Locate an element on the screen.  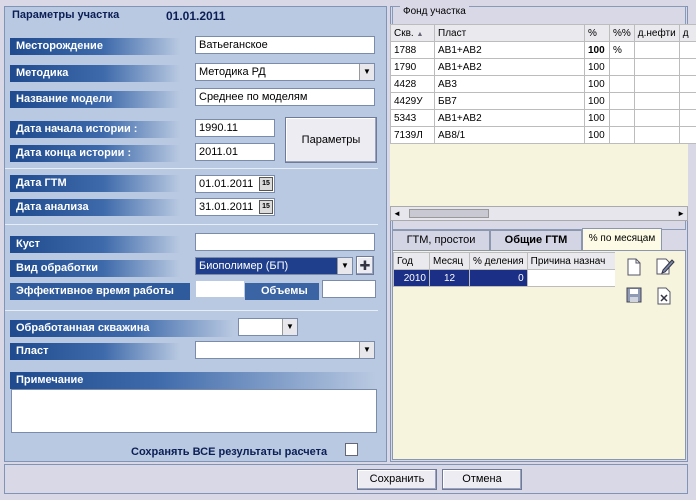
fund-title: Фонд участка is located at coordinates (434, 11).